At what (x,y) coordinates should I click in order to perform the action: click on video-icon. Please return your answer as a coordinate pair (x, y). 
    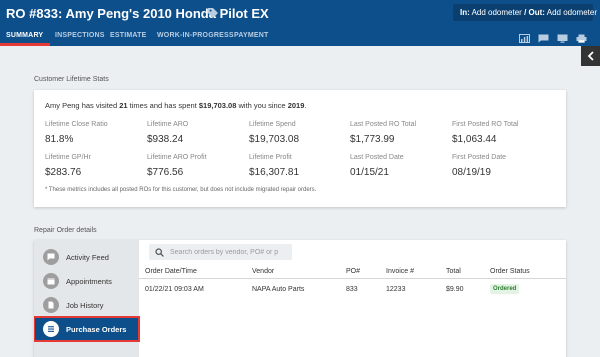
    Looking at the image, I should click on (562, 38).